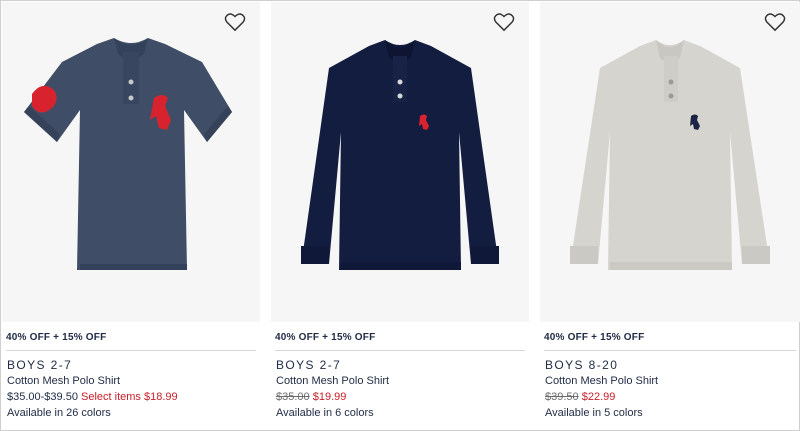 The width and height of the screenshot is (800, 431). I want to click on long-sleeve-grey-polo-image, so click(670, 155).